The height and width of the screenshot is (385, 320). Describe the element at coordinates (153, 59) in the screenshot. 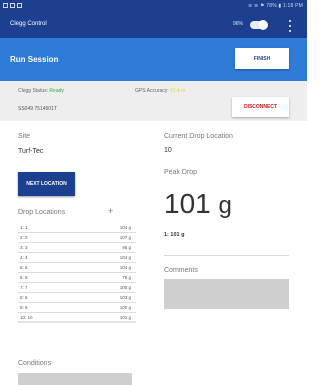

I see `run-session-bar: Run Session FINISH` at that location.